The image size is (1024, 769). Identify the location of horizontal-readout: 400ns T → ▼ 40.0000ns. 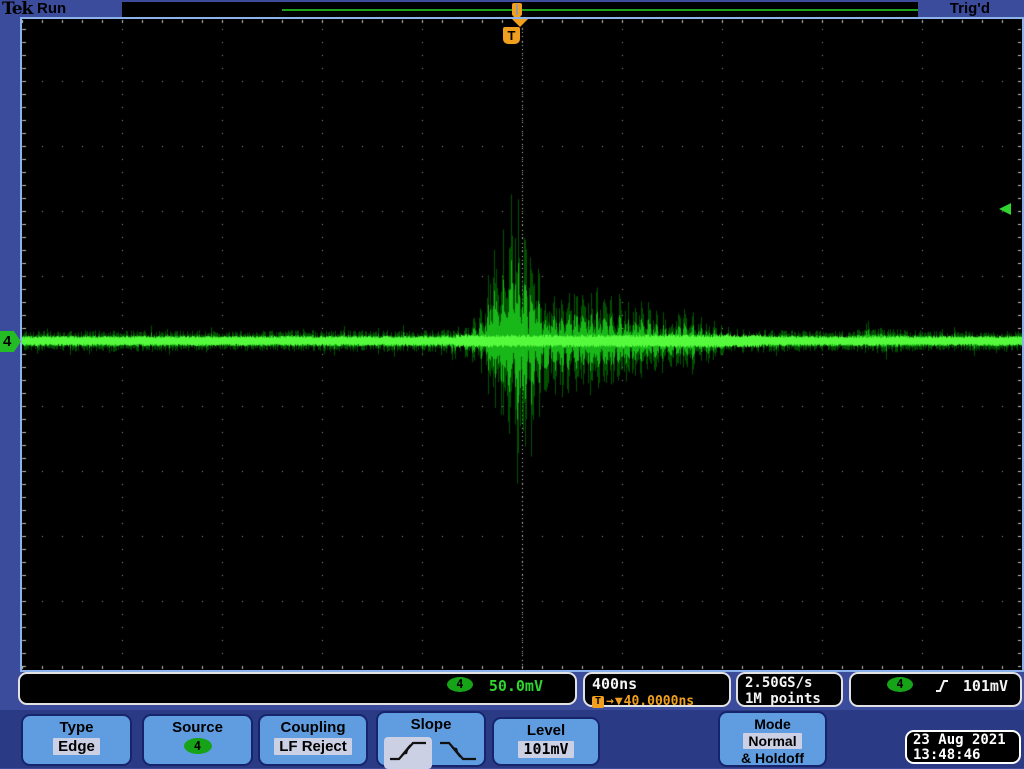
(657, 690).